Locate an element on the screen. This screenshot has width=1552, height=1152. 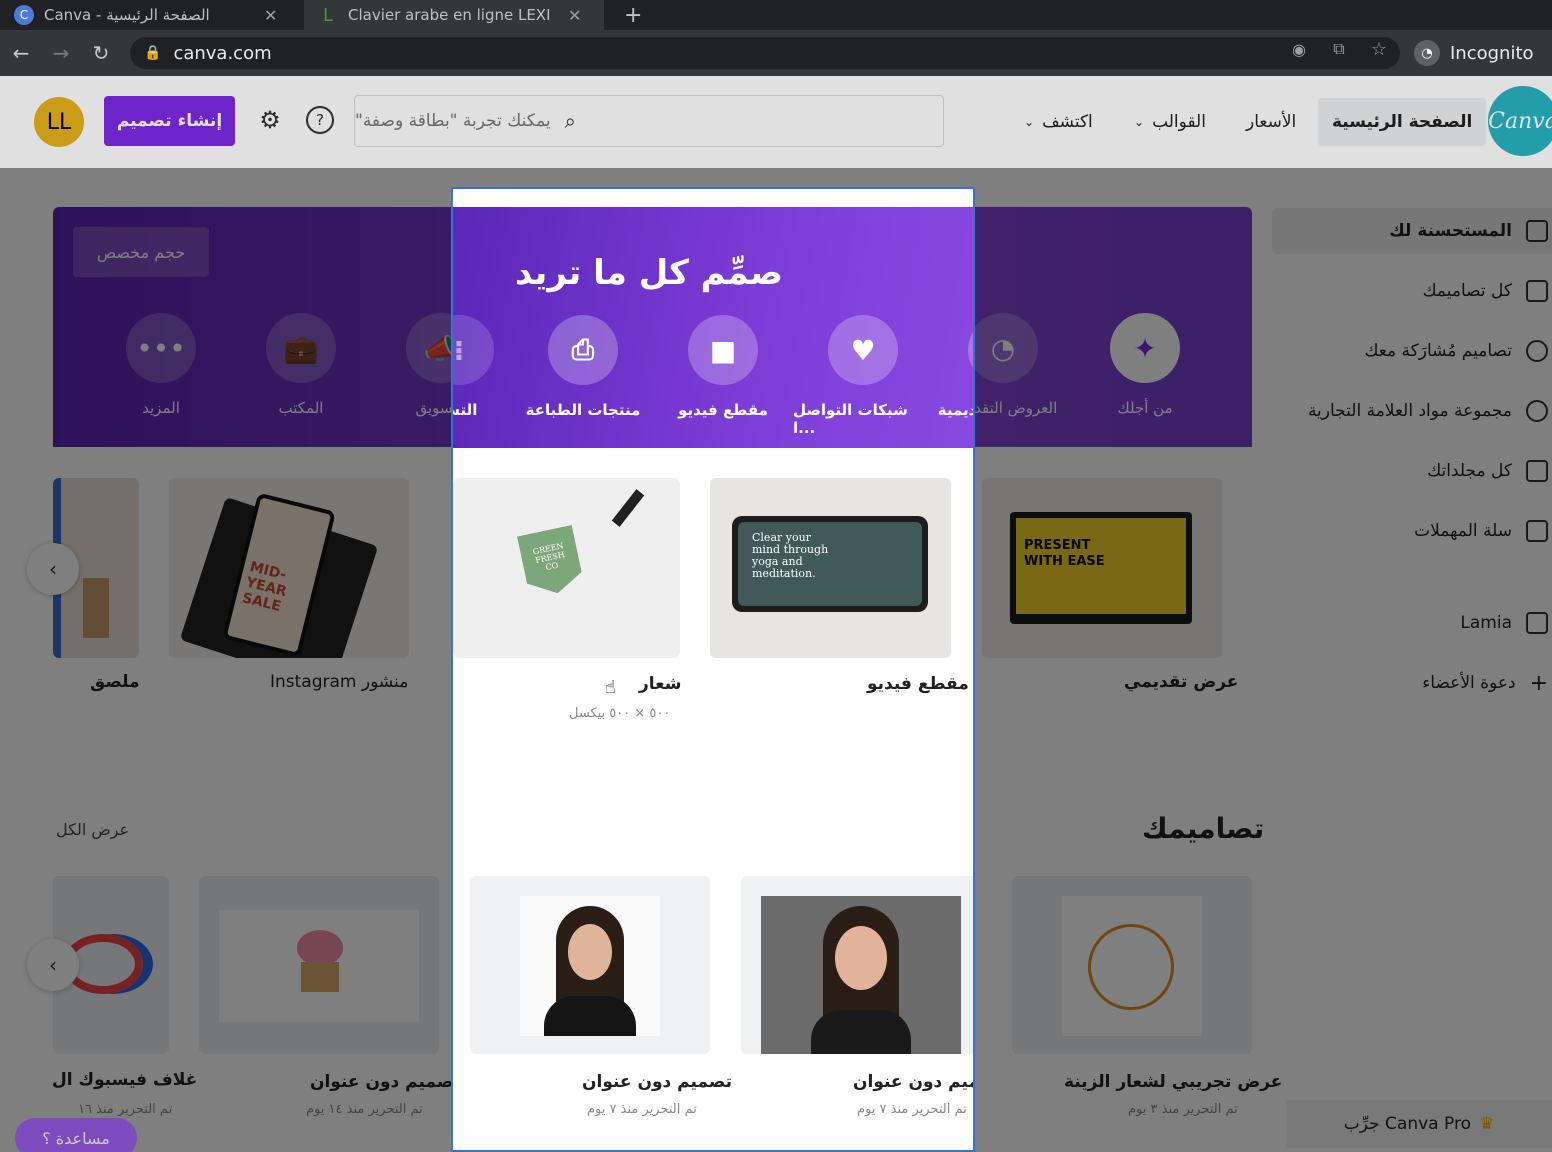
logo-tag-image: GREEN FRESH CO is located at coordinates (551, 562).